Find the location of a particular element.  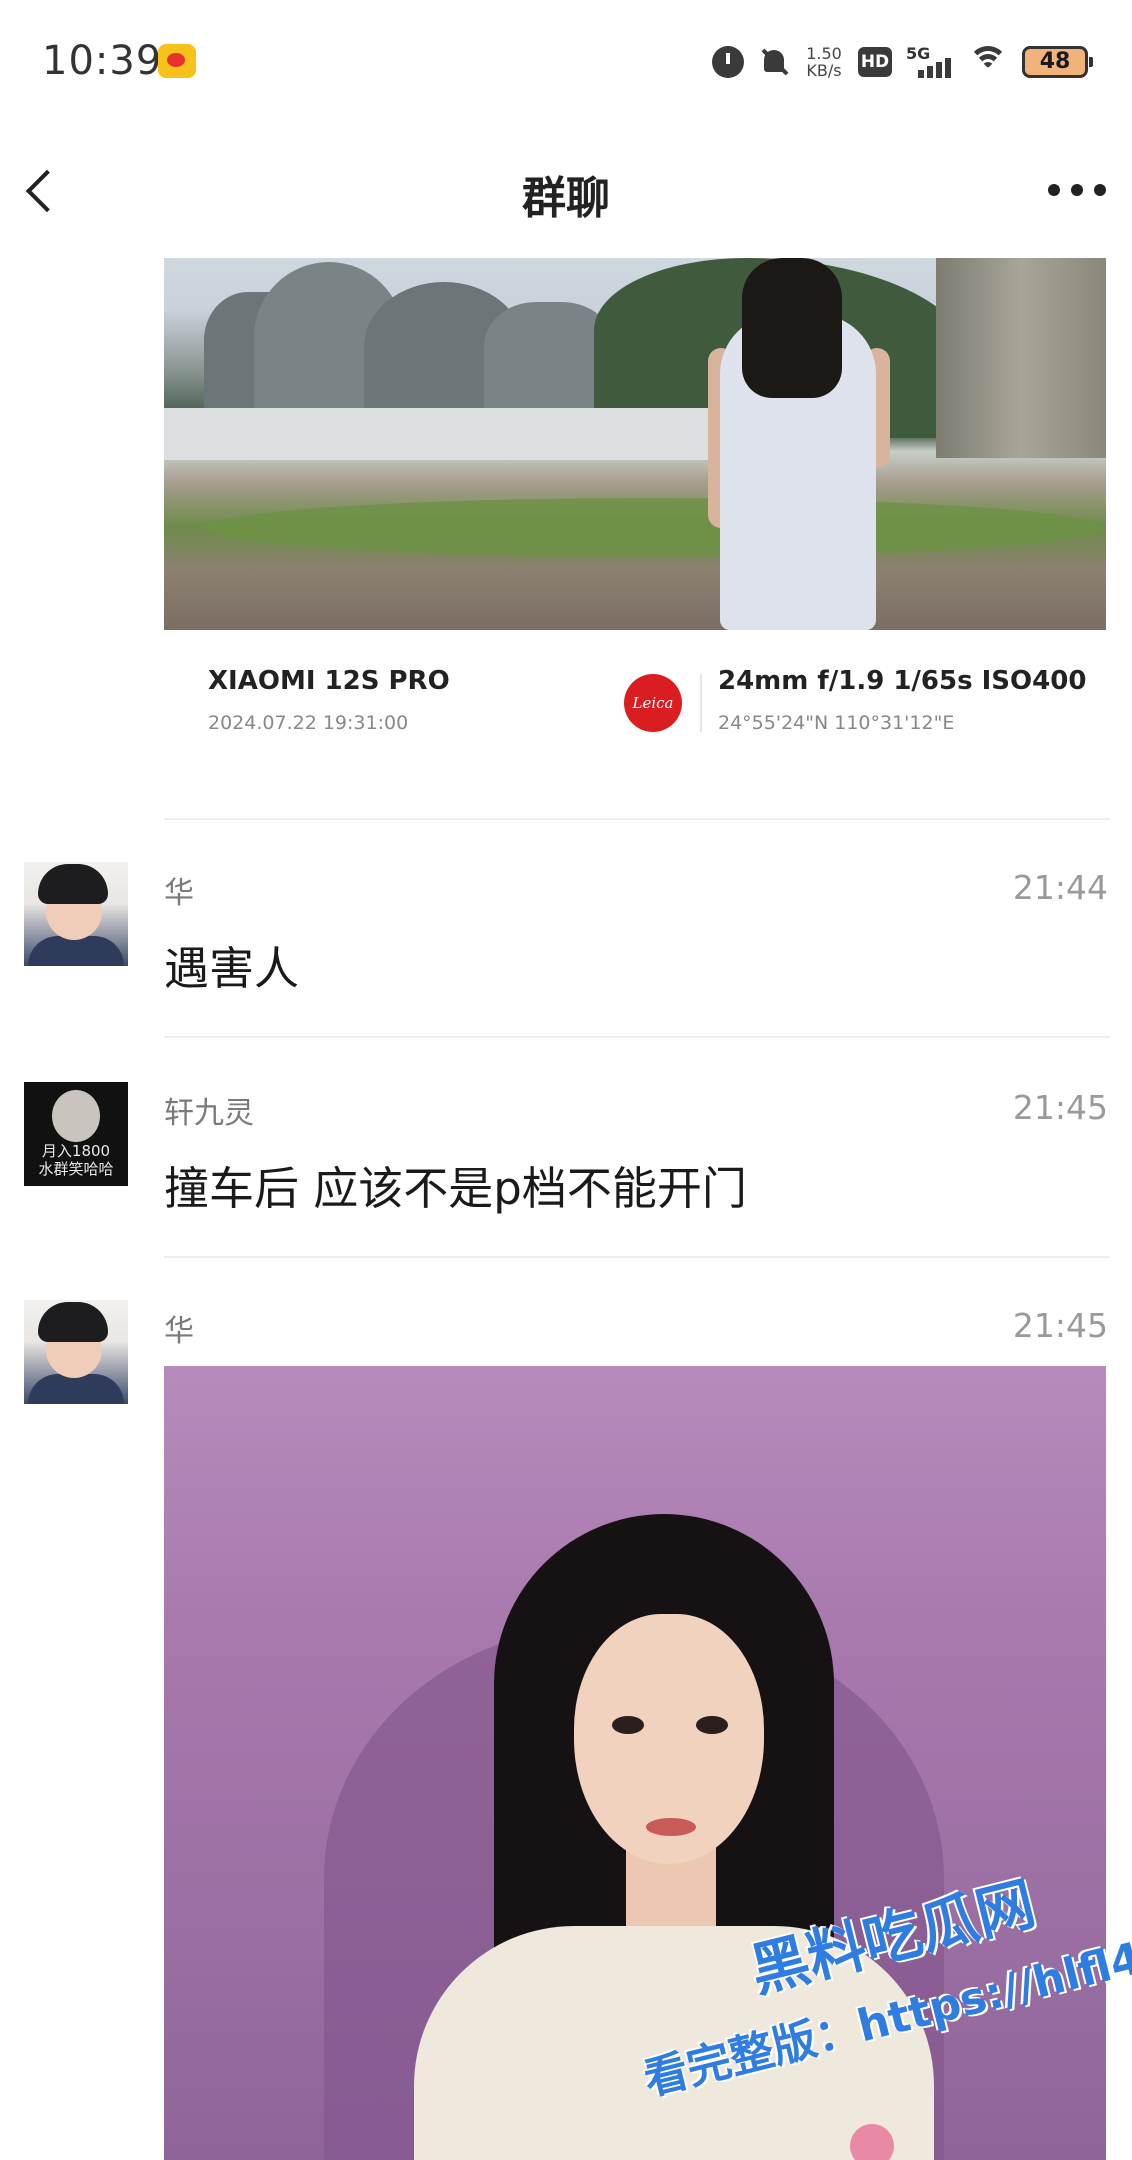

hd-icon: HD is located at coordinates (875, 62).